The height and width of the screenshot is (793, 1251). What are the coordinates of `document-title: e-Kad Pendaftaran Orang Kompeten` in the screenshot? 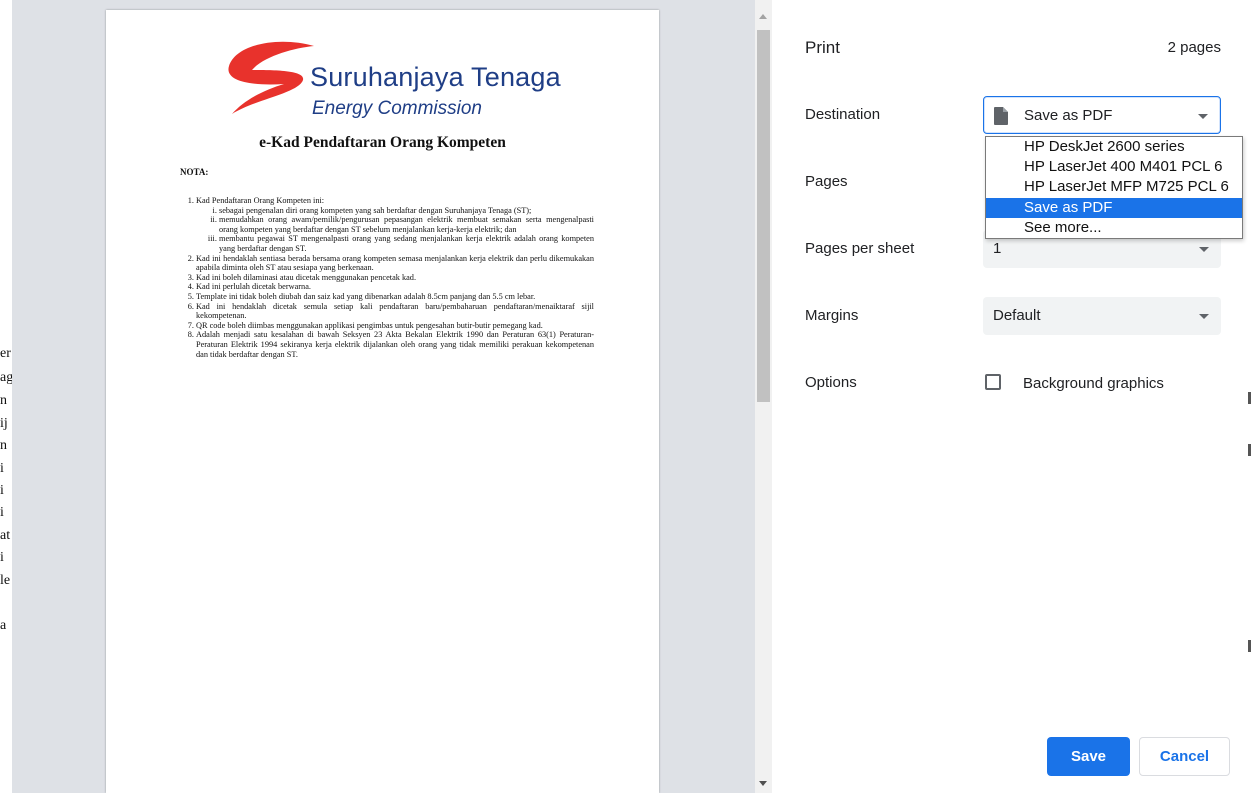 It's located at (382, 142).